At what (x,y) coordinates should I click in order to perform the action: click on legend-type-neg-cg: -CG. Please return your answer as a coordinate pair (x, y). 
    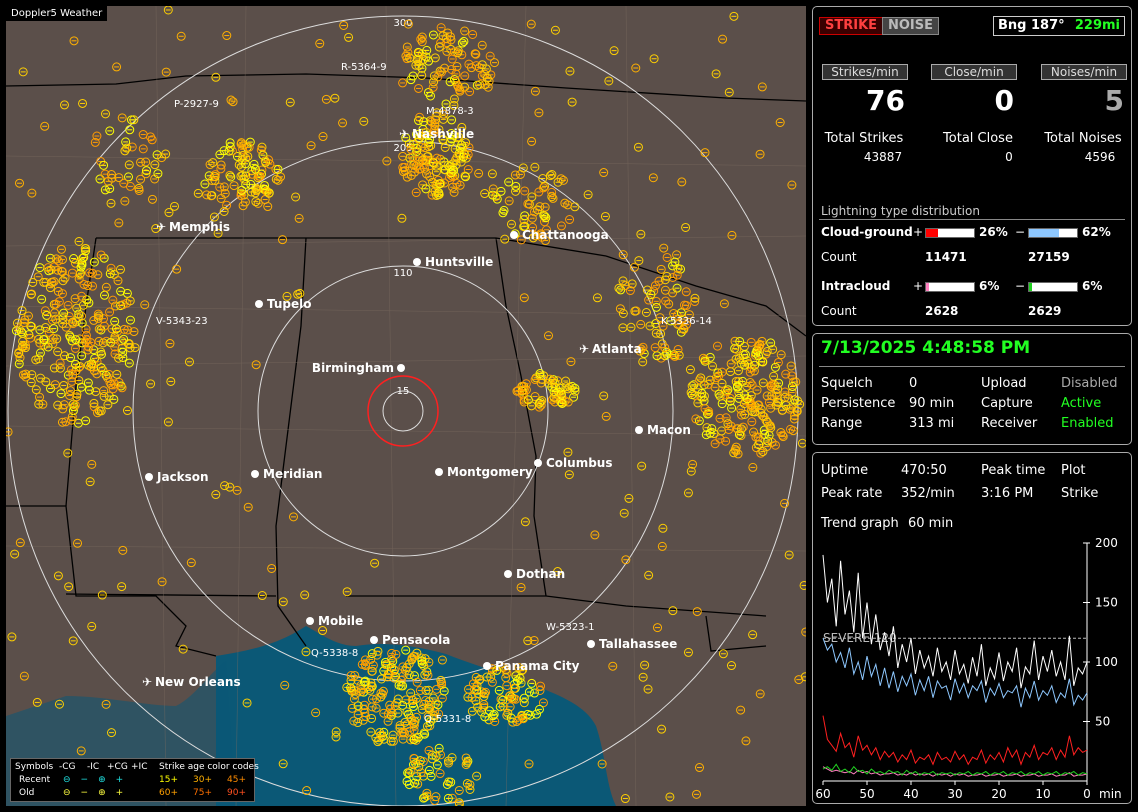
    Looking at the image, I should click on (67, 767).